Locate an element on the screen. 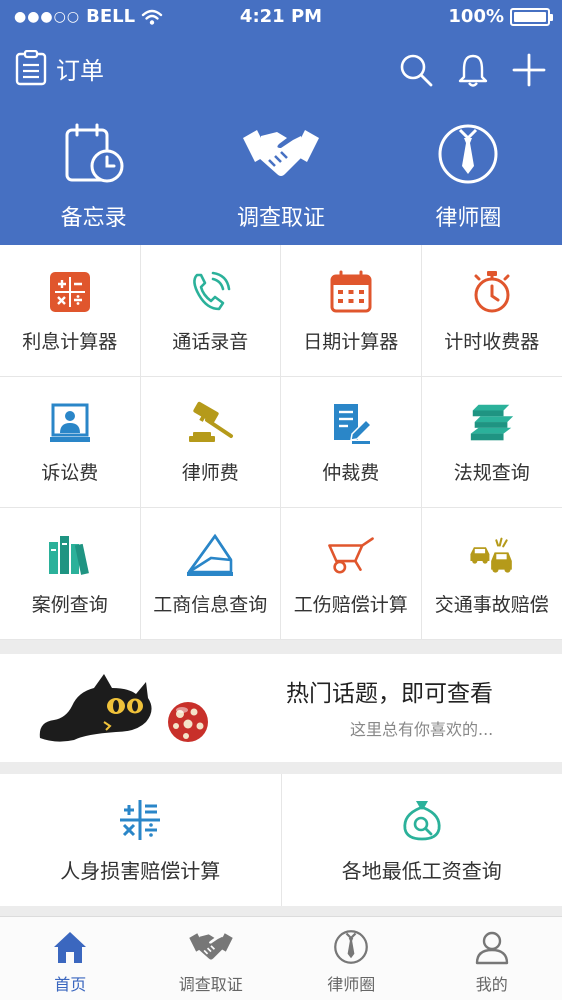 The image size is (562, 1000). tab-label: 首页 is located at coordinates (70, 984).